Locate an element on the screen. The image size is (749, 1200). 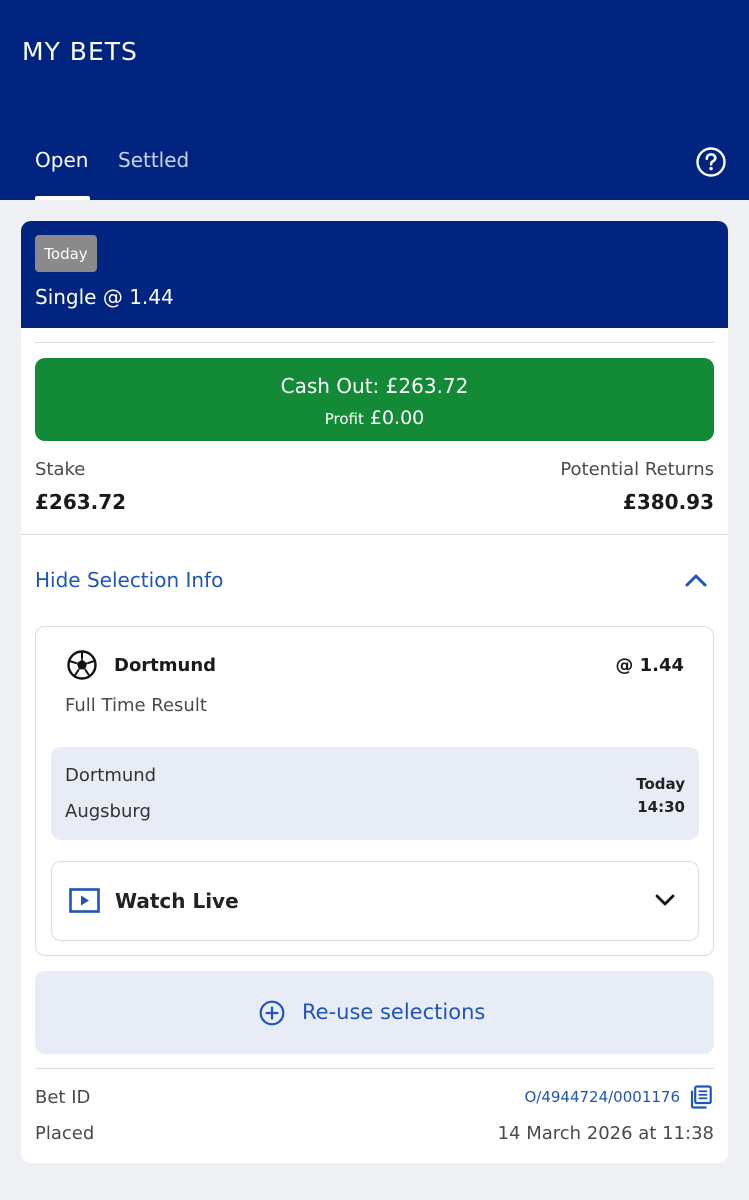
bet-type-label: Single @ 1.44 is located at coordinates (104, 297).